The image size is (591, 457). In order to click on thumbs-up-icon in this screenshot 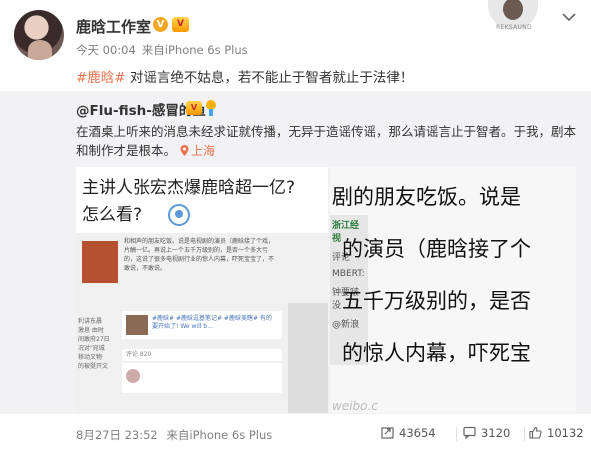, I will do `click(535, 432)`.